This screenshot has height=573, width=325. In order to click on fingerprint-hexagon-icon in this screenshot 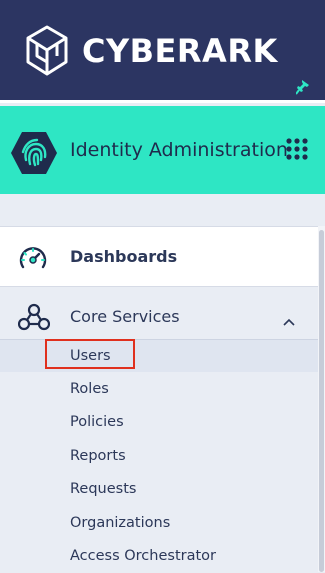, I will do `click(34, 155)`.